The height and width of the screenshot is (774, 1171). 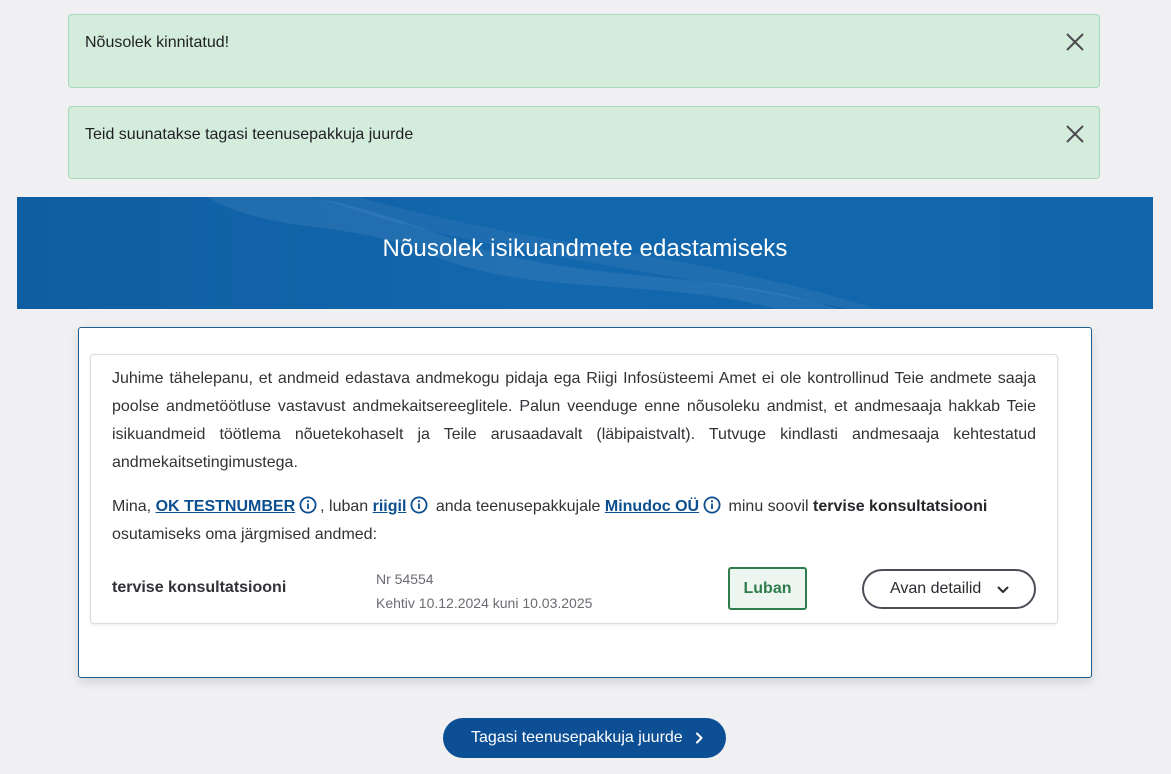 I want to click on success-alert-confirmed: Nõusolek kinnitatud!, so click(x=584, y=51).